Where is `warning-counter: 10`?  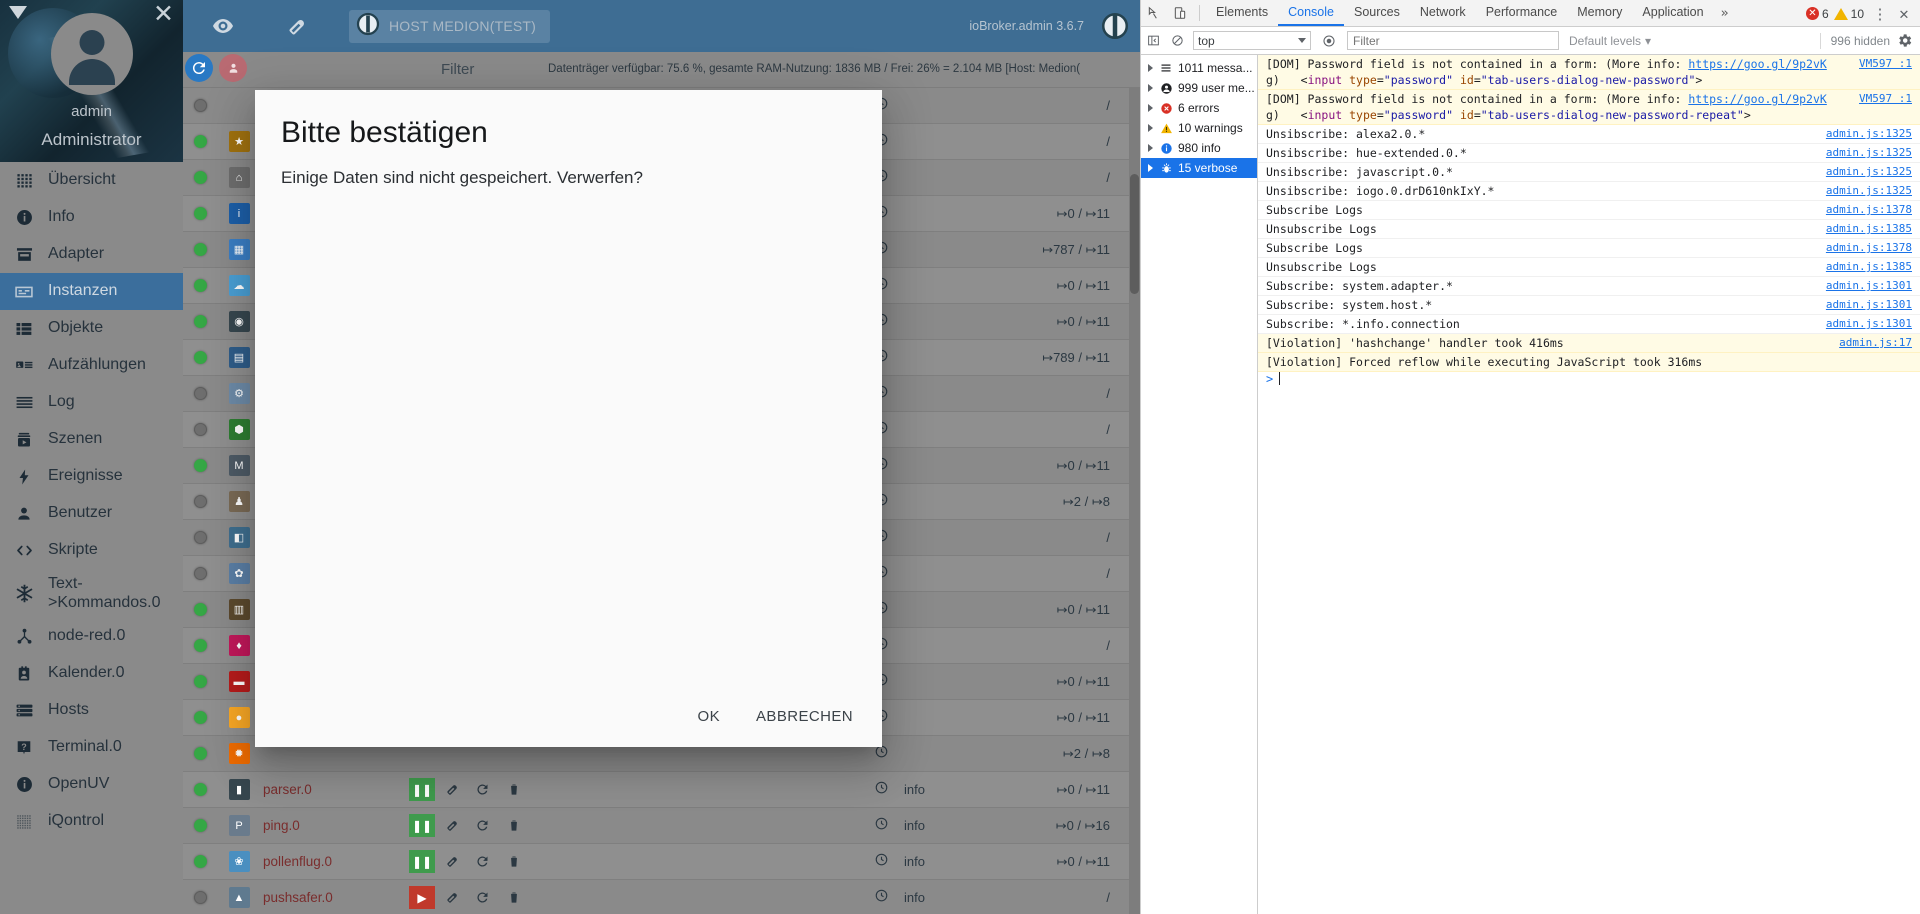 warning-counter: 10 is located at coordinates (1848, 14).